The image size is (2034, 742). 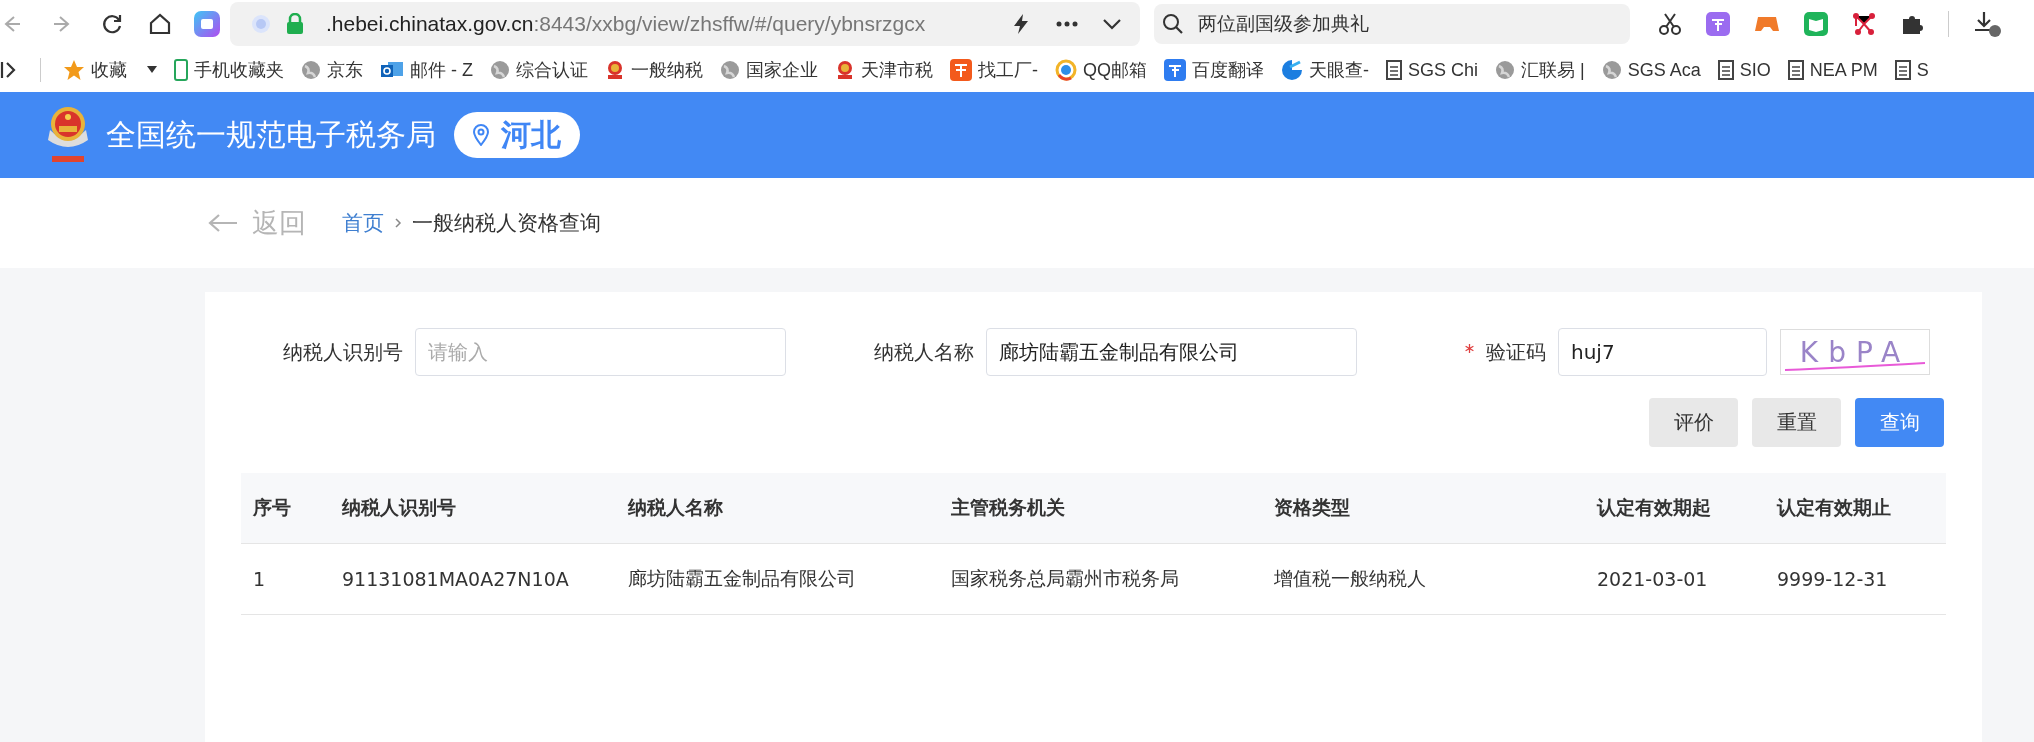 What do you see at coordinates (1112, 24) in the screenshot?
I see `chevron-down-icon` at bounding box center [1112, 24].